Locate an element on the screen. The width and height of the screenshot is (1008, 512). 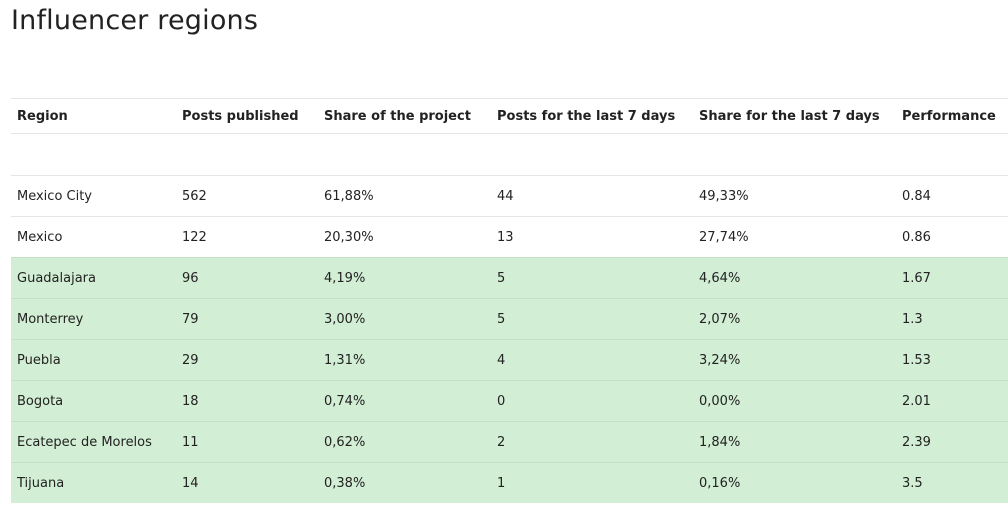
cell-share-of-project: 0,74% is located at coordinates (345, 401).